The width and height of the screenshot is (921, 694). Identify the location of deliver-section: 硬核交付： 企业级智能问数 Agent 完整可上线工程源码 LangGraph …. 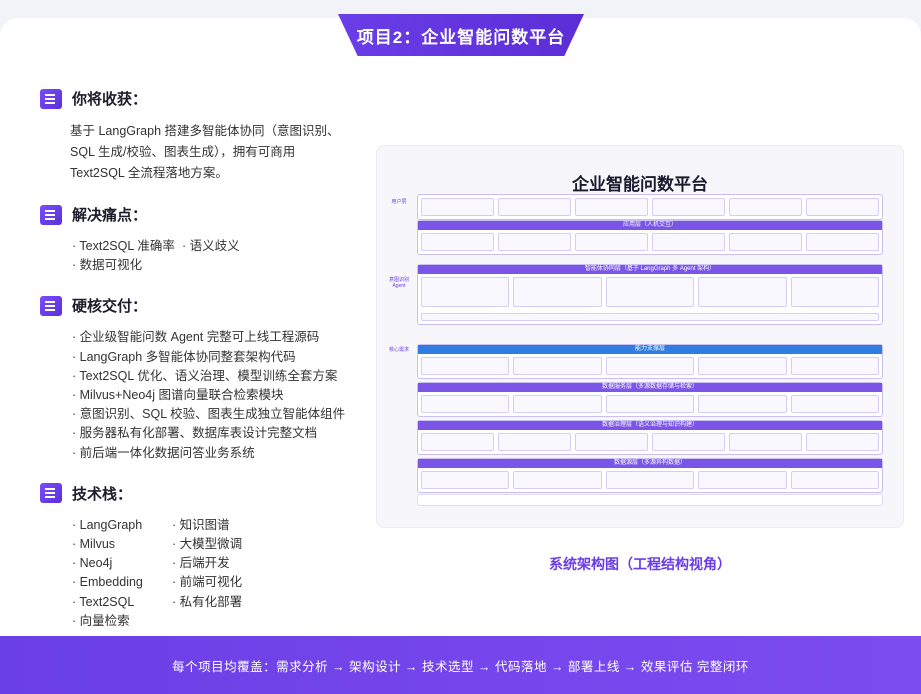
(200, 378).